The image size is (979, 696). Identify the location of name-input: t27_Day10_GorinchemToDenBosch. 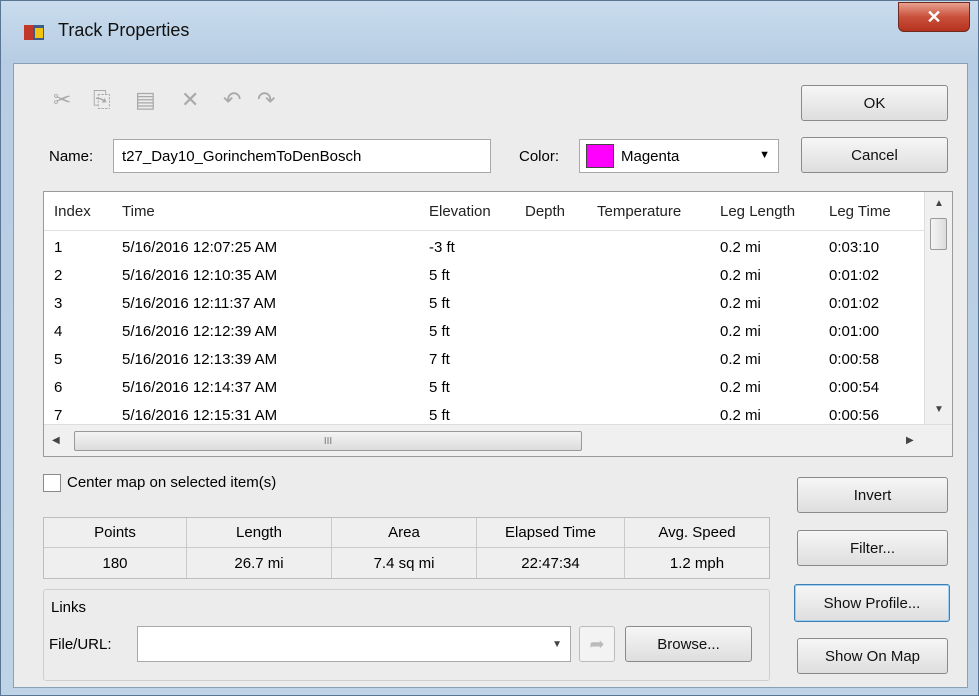
(302, 156).